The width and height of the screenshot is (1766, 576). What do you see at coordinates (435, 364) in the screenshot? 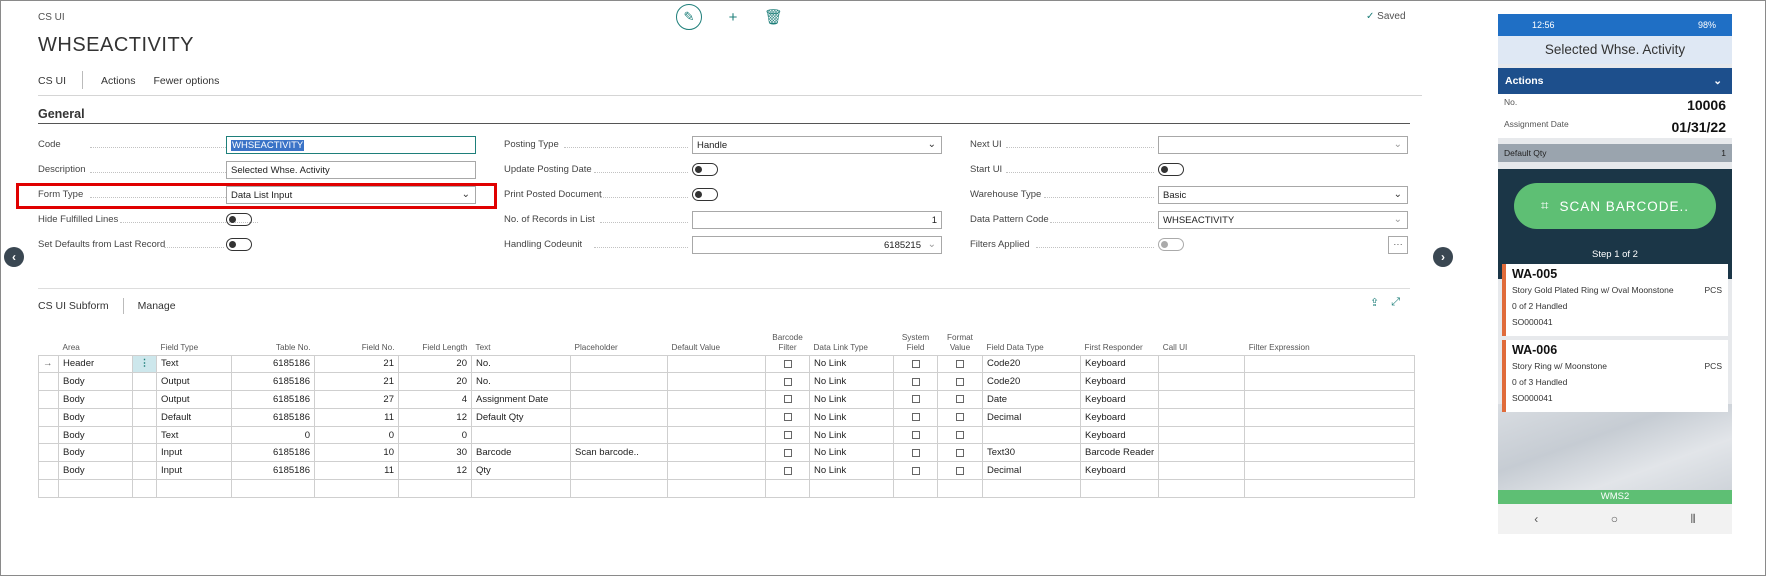
I see `cell-field-length: 20` at bounding box center [435, 364].